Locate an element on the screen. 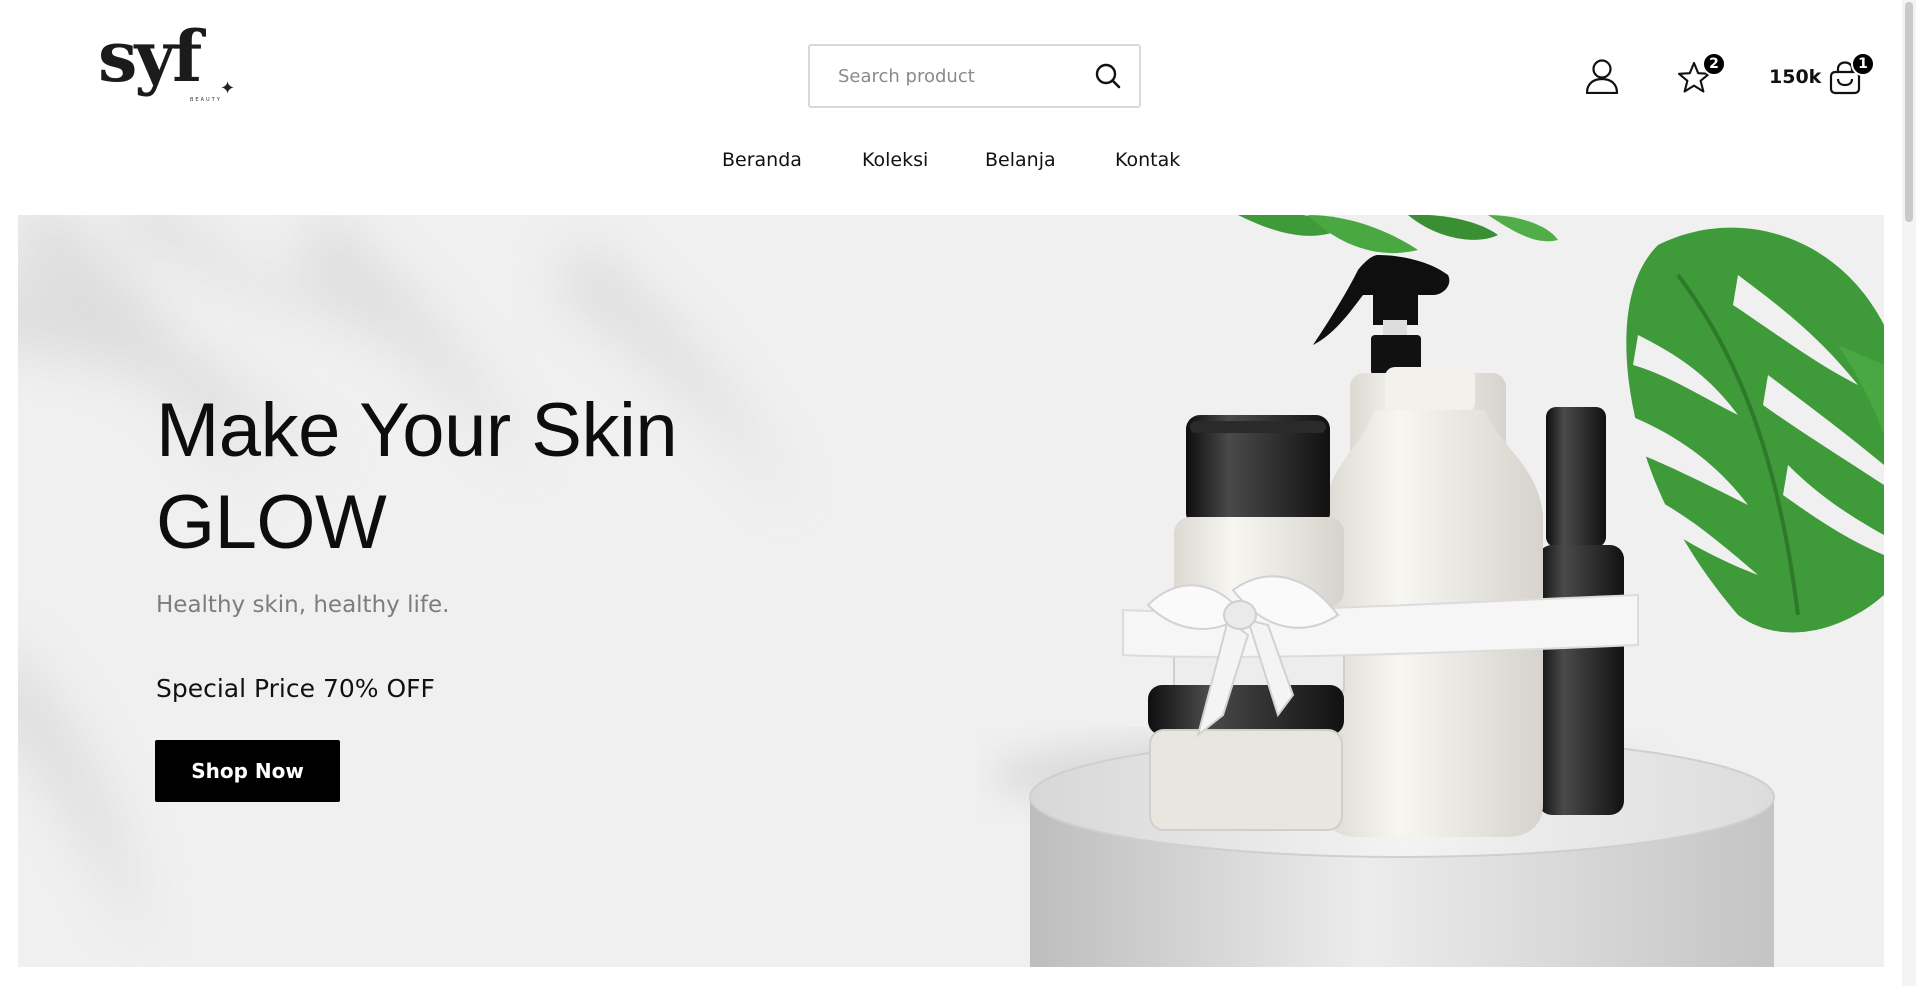 This screenshot has height=986, width=1916. hero-title-line2: GLOW is located at coordinates (271, 522).